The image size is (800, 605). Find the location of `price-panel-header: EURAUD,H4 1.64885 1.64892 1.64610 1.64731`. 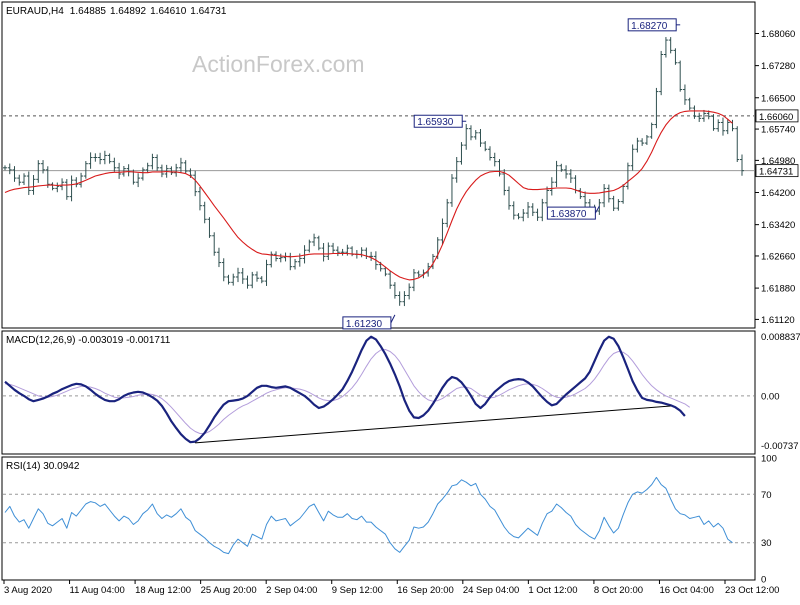

price-panel-header: EURAUD,H4 1.64885 1.64892 1.64610 1.64731 is located at coordinates (116, 11).